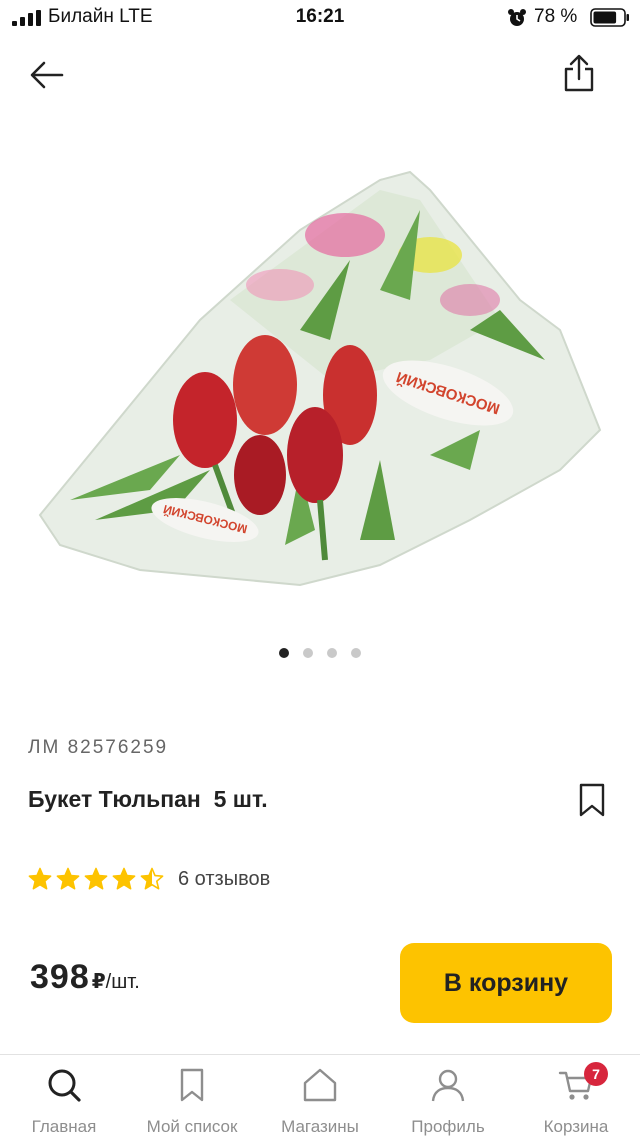  Describe the element at coordinates (506, 983) in the screenshot. I see `add-to-cart-button: В корзину` at that location.